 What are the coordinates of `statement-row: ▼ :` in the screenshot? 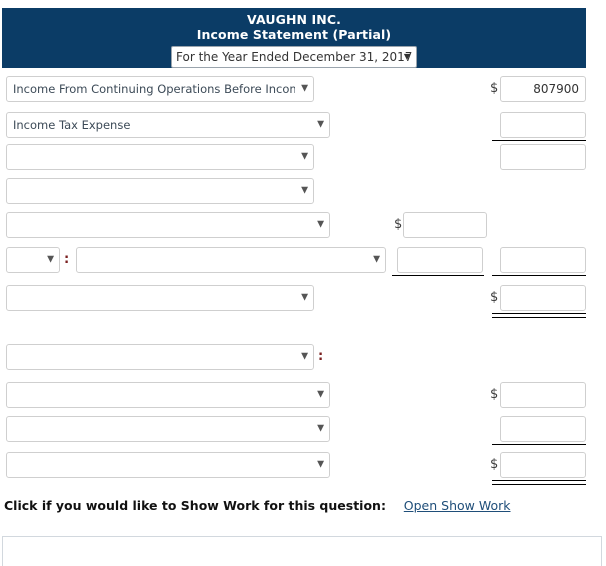 It's located at (303, 359).